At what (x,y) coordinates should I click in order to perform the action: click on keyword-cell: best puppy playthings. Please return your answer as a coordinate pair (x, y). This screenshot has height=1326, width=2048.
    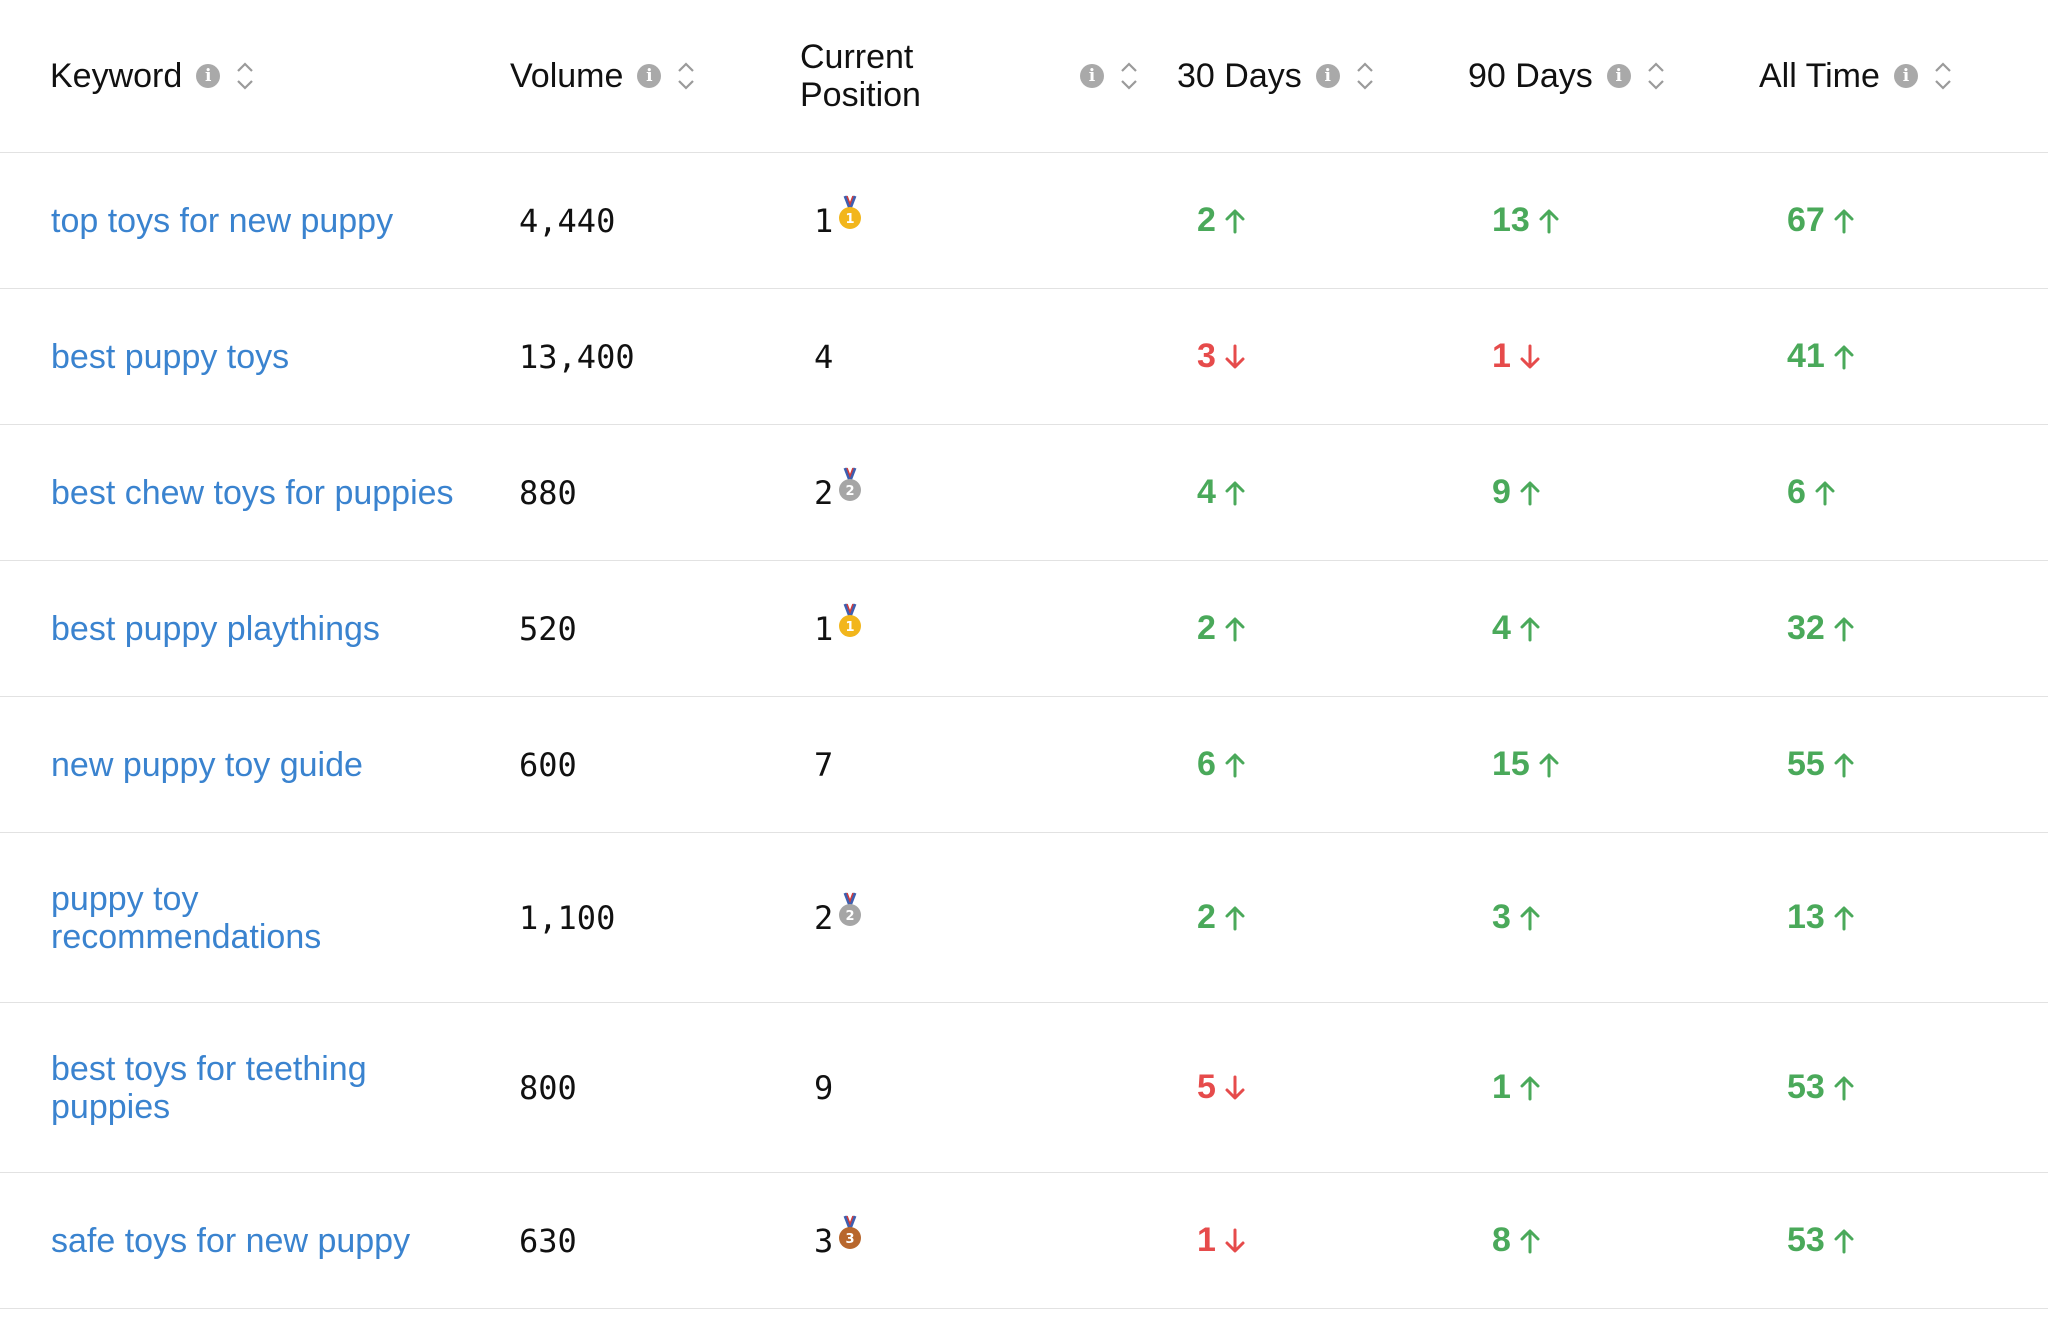
    Looking at the image, I should click on (271, 628).